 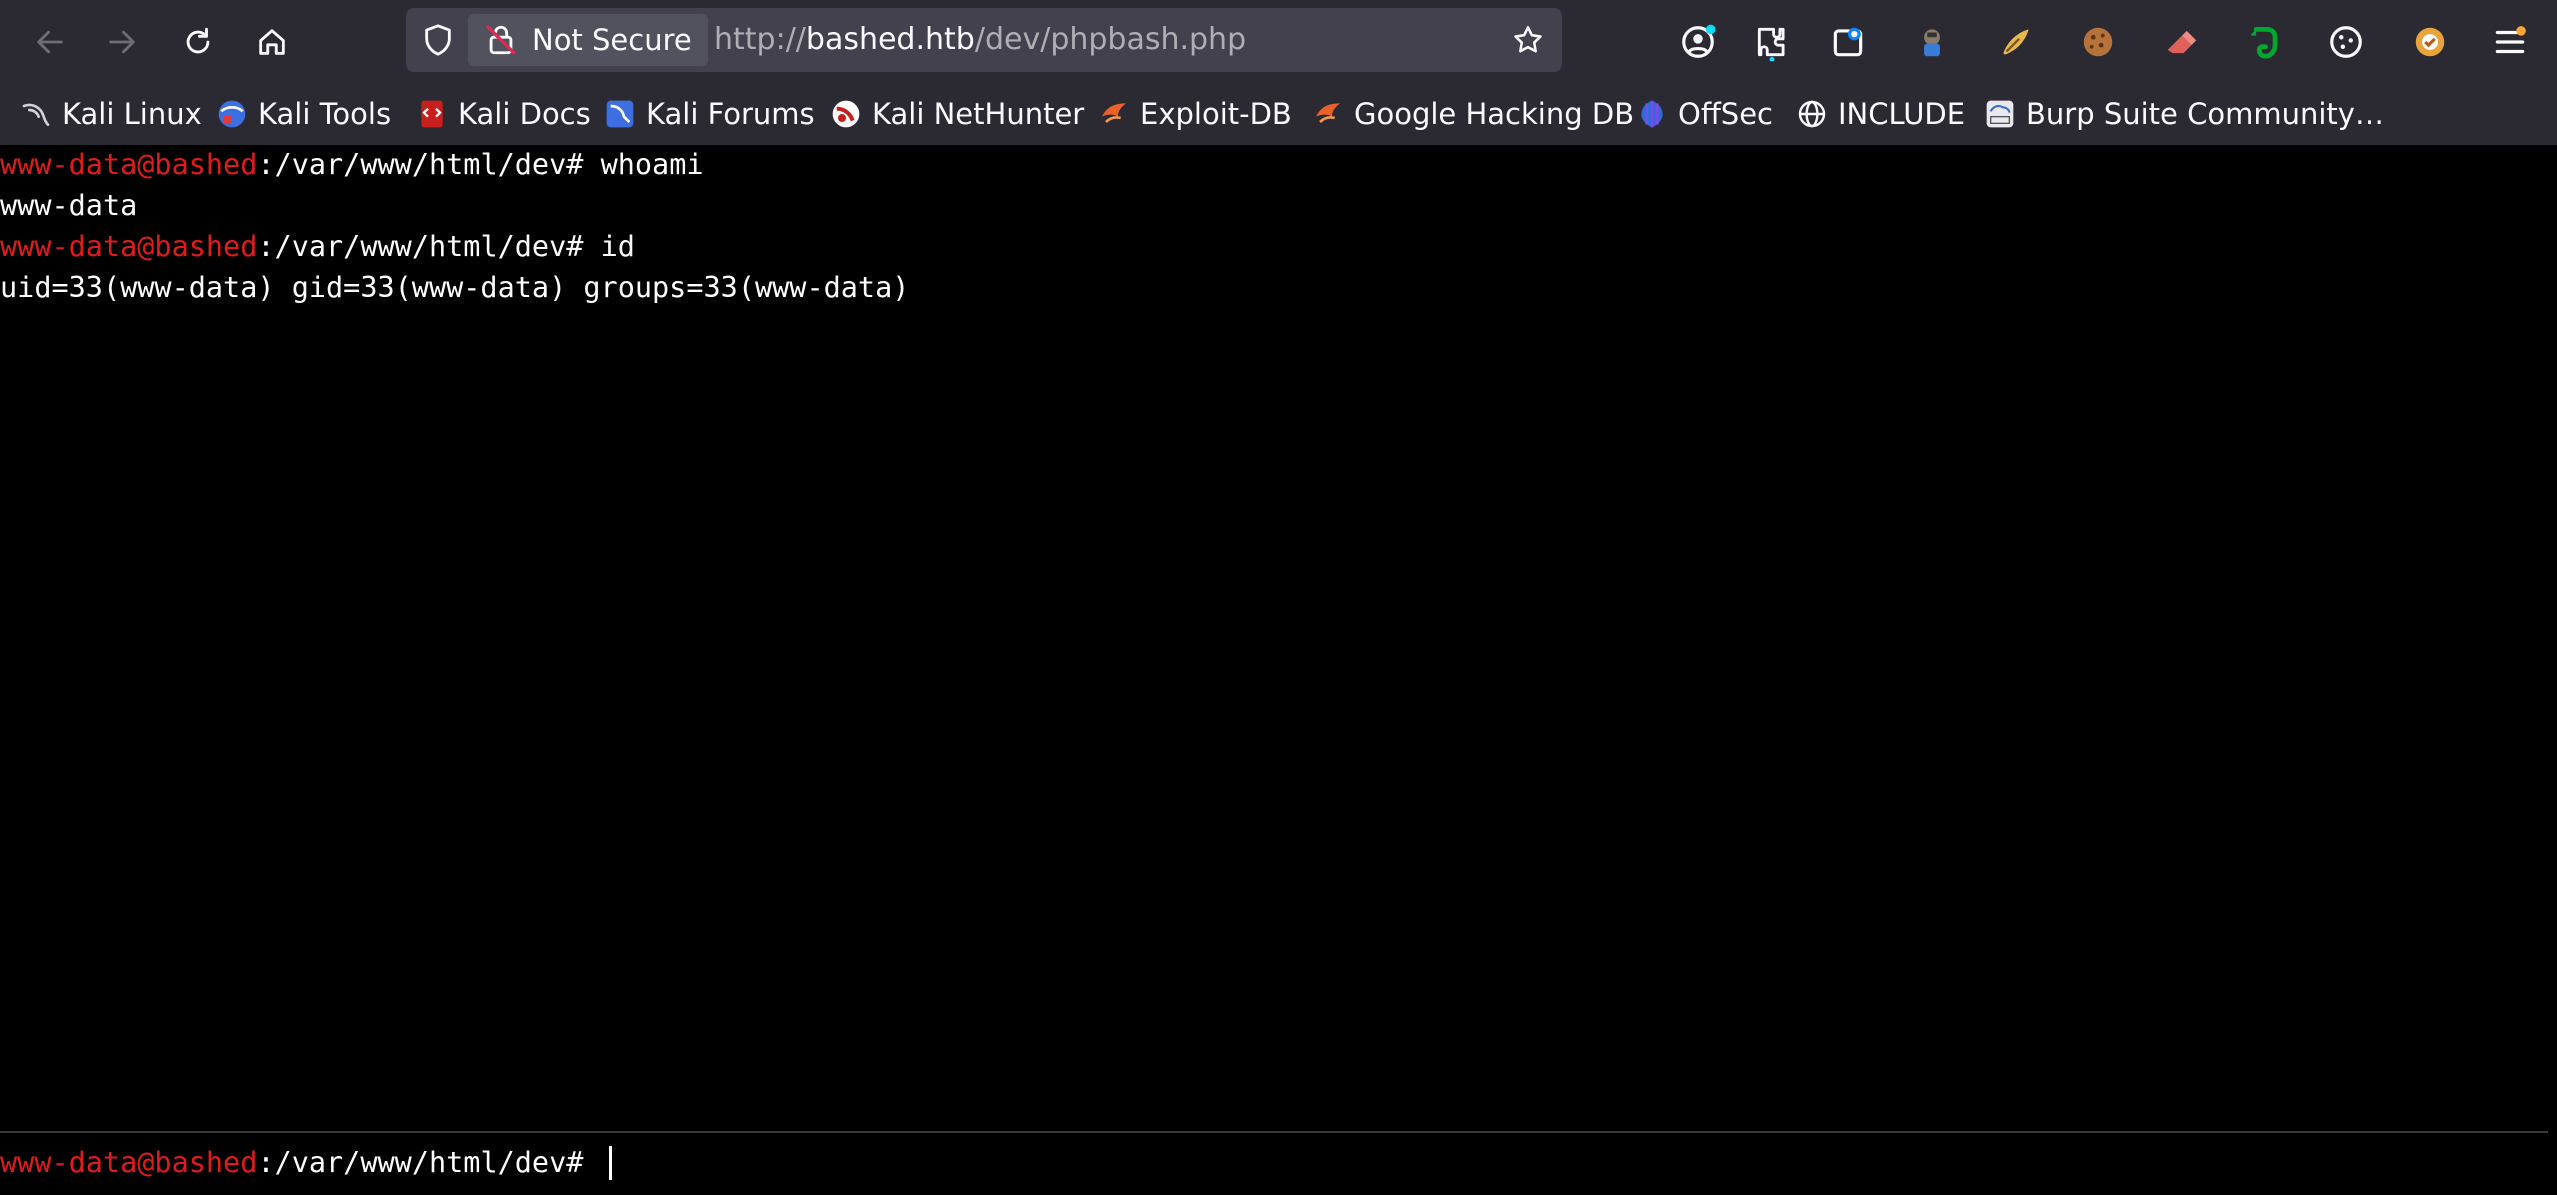 I want to click on bookmark-include: INCLUDE, so click(x=1880, y=114).